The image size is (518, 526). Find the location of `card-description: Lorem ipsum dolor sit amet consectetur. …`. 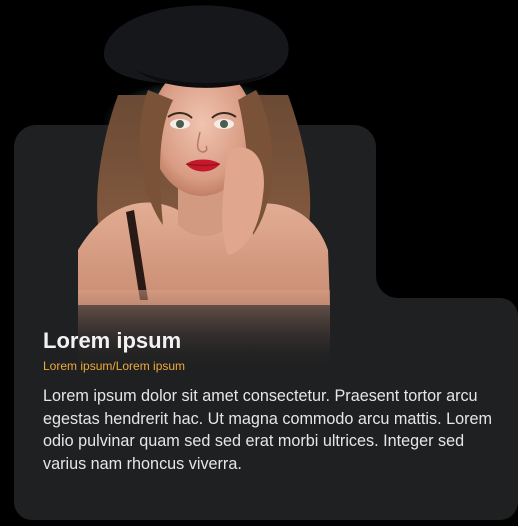

card-description: Lorem ipsum dolor sit amet consectetur. … is located at coordinates (267, 430).